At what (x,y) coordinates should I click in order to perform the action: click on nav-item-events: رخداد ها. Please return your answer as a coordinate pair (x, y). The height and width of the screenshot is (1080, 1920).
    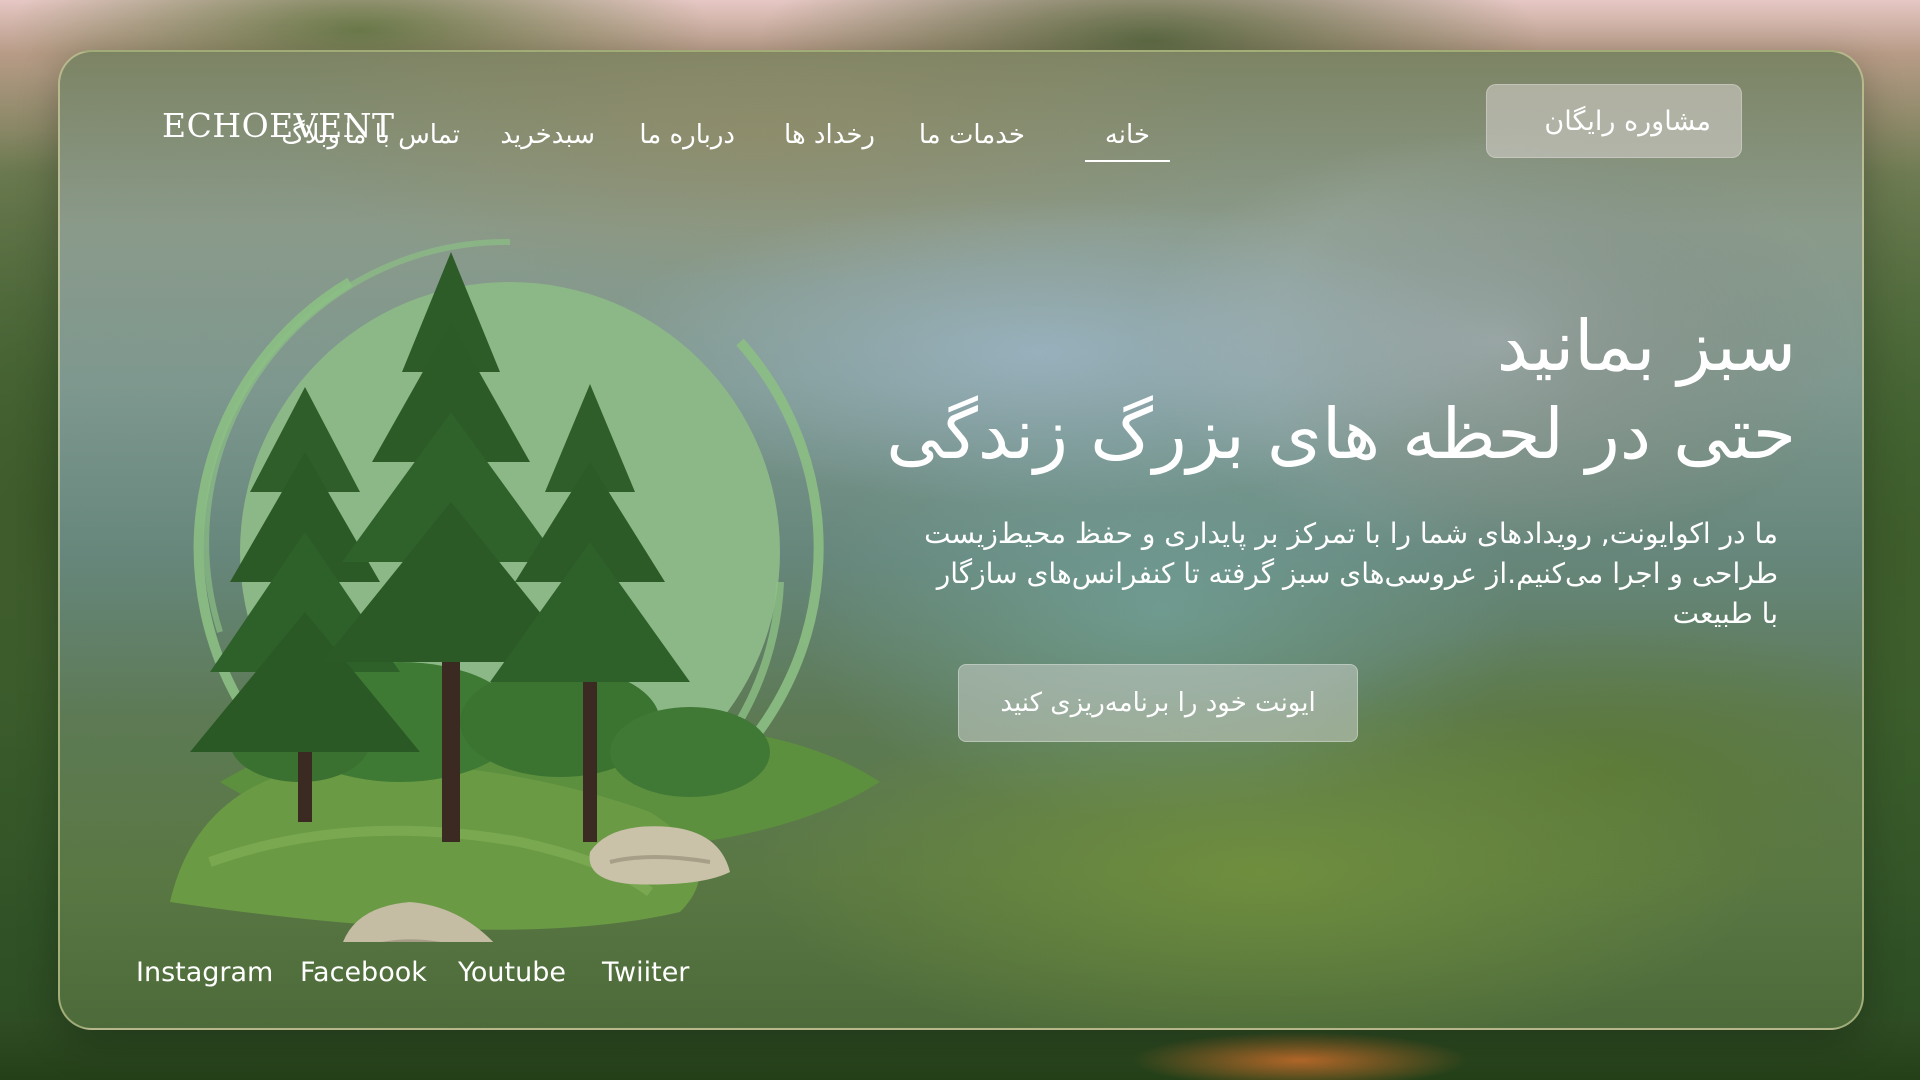
    Looking at the image, I should click on (829, 140).